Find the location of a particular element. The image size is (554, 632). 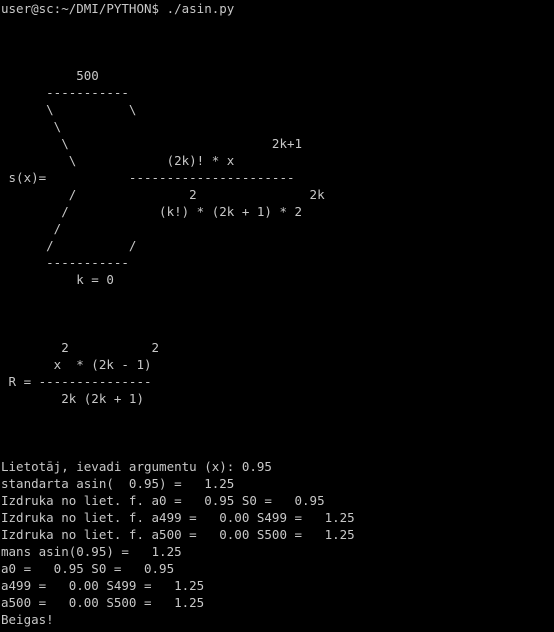

formula-r-line: x * (2k - 1) is located at coordinates (76, 364).